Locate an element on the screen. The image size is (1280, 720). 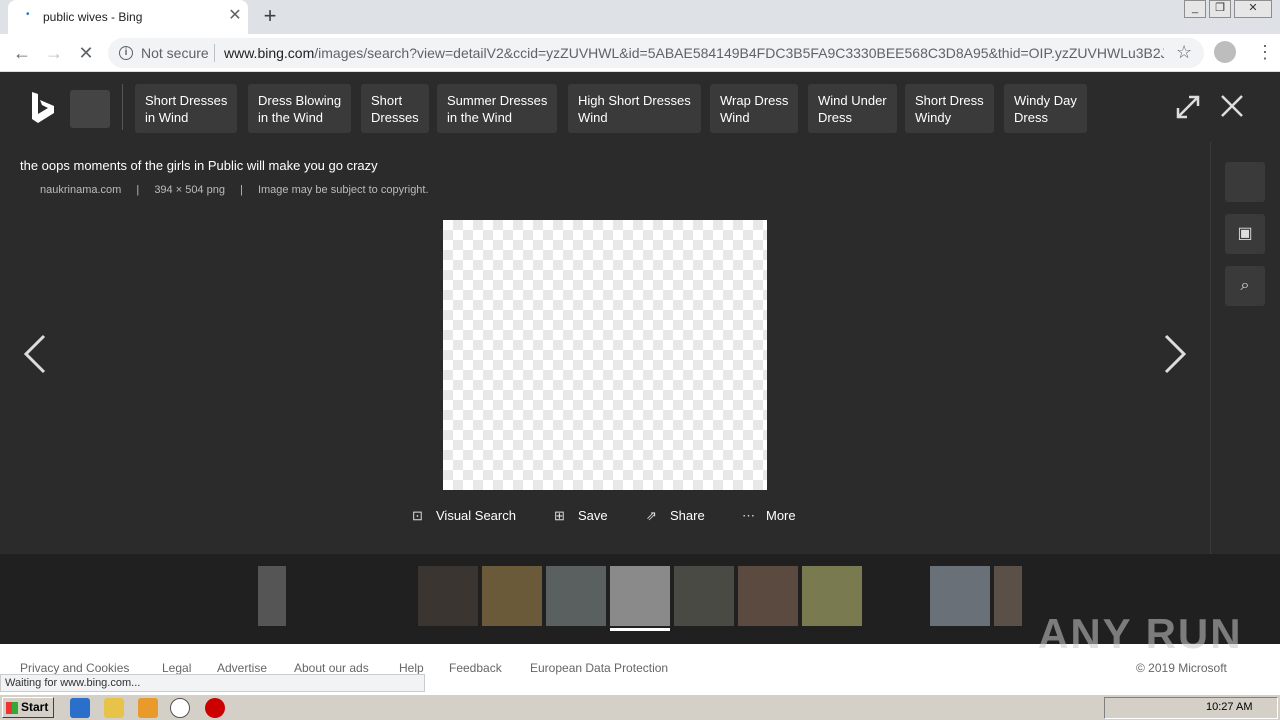
explorer-folder-icon is located at coordinates (114, 708).